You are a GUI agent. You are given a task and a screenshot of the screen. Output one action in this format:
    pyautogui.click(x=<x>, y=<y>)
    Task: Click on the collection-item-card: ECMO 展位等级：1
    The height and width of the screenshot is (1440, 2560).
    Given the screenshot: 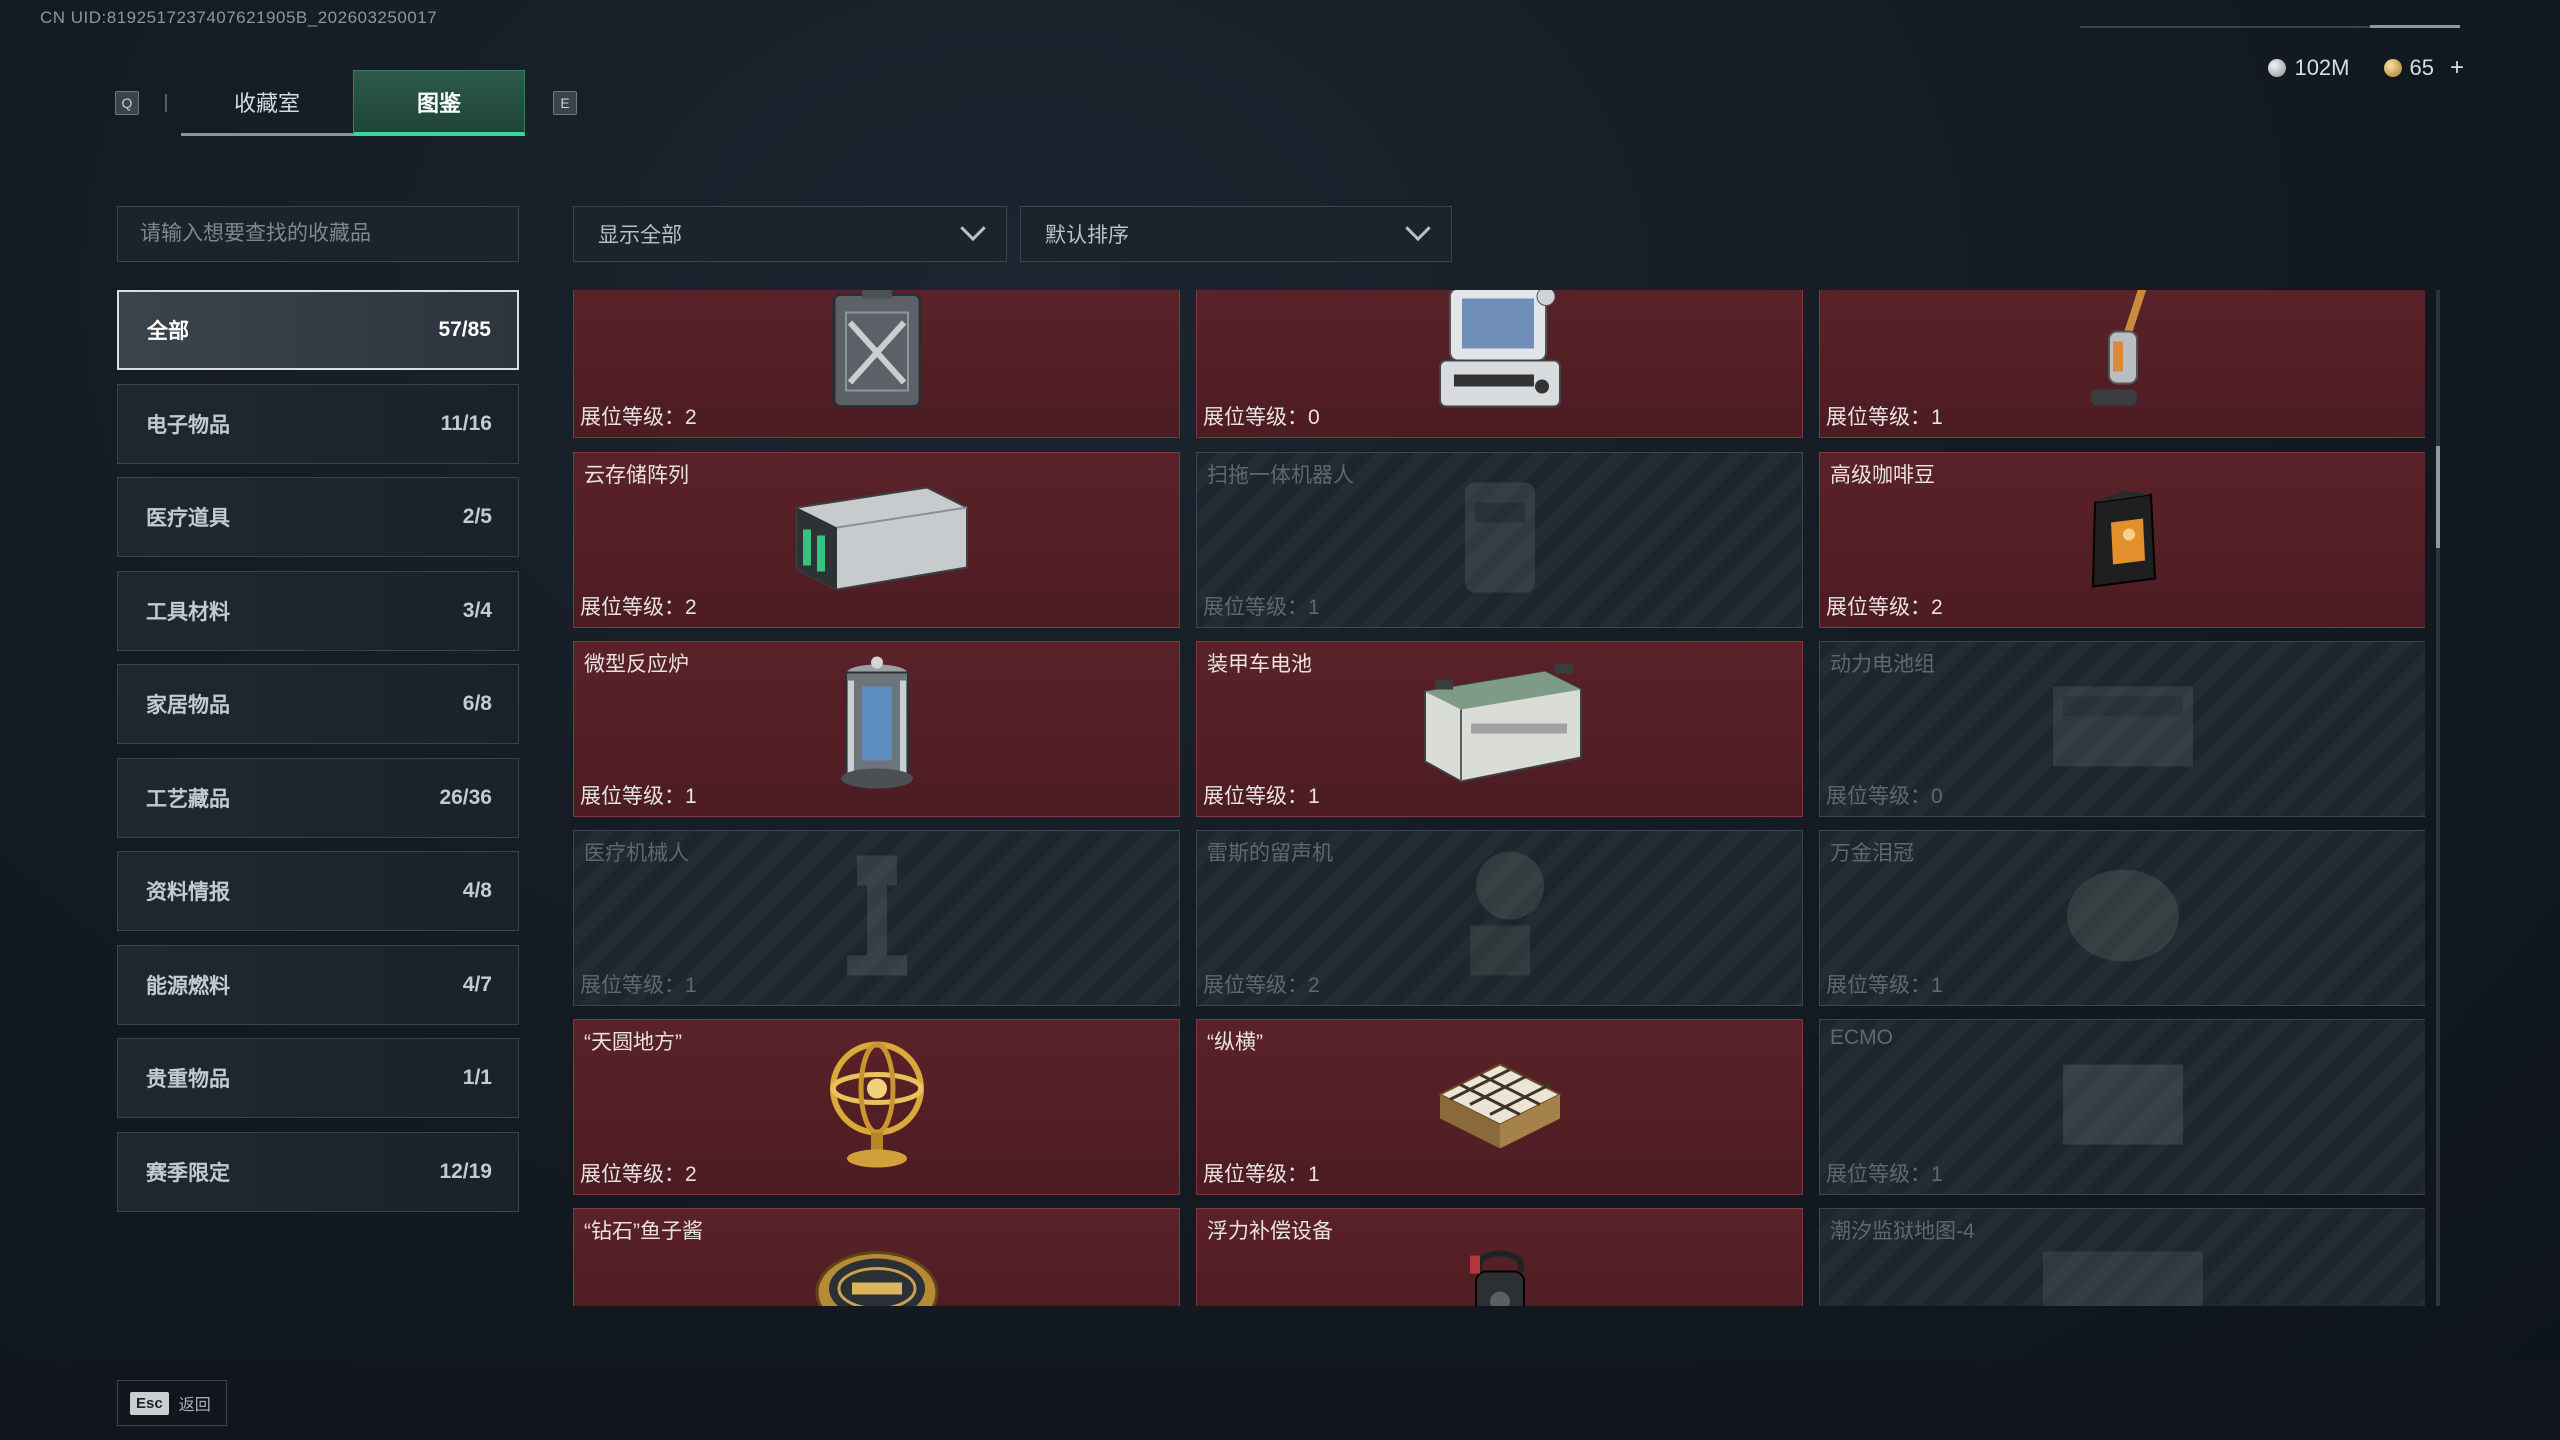 What is the action you would take?
    pyautogui.click(x=2122, y=1107)
    